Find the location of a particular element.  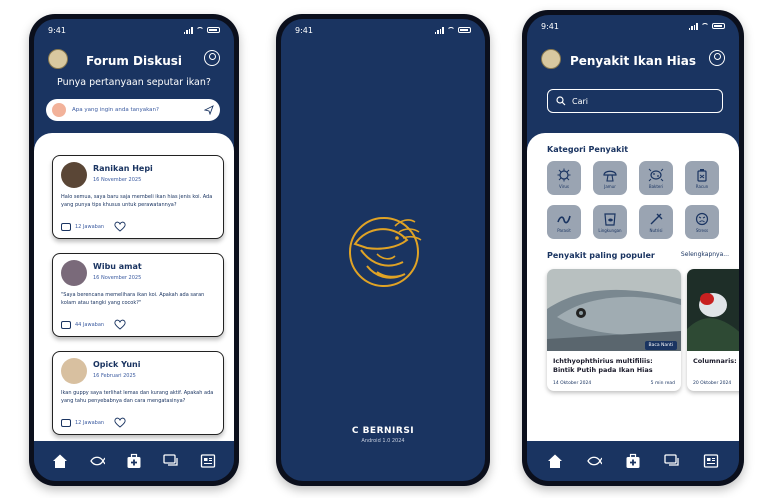

article-date: 14 Oktober 2024 is located at coordinates (572, 383).